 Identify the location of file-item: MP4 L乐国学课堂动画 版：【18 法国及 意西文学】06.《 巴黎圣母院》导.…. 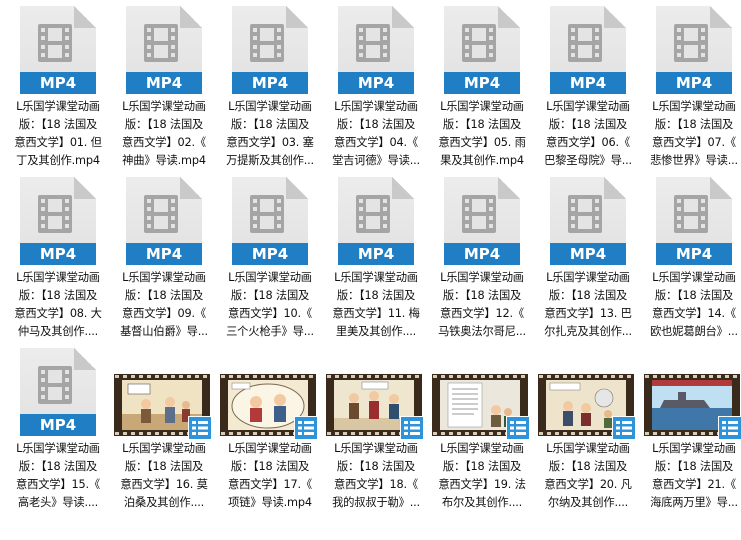
(588, 84).